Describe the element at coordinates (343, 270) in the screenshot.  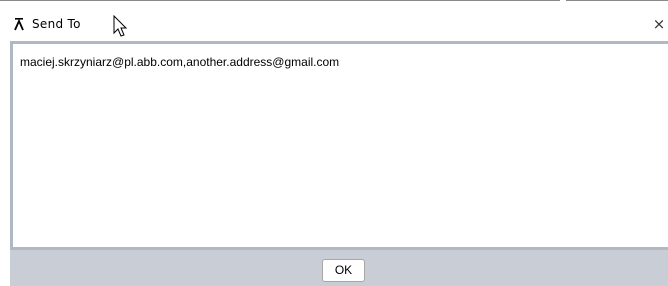
I see `ok-button: OK` at that location.